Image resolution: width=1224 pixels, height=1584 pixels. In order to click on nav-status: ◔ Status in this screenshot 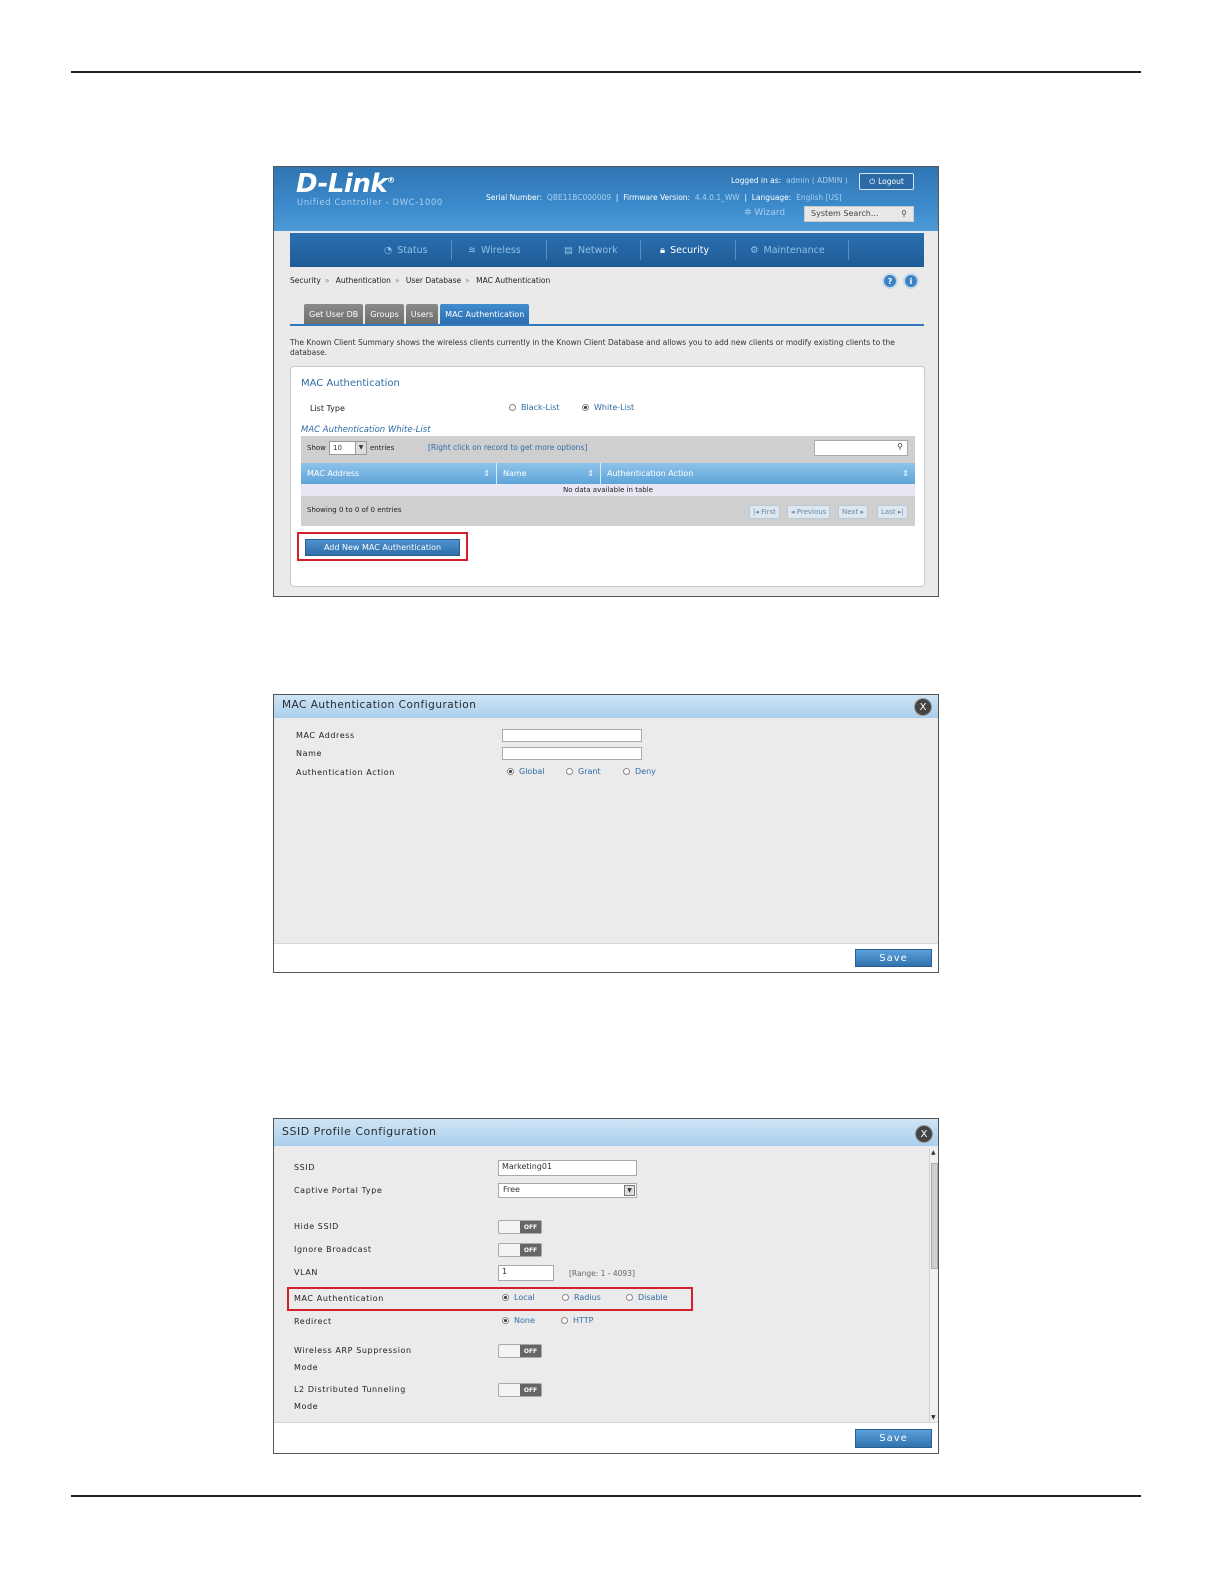, I will do `click(406, 250)`.